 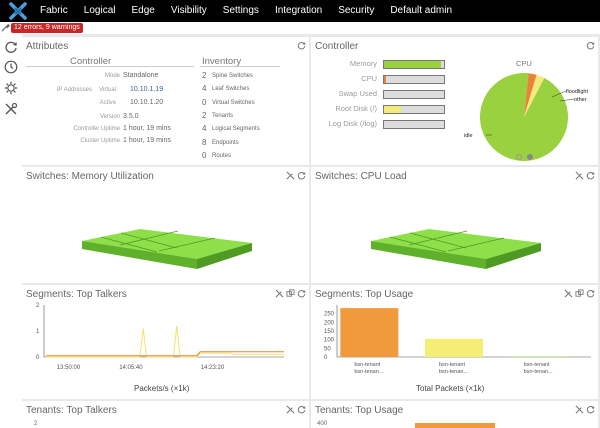 I want to click on attr-value-active-ip: 10.10.1.20, so click(x=147, y=102).